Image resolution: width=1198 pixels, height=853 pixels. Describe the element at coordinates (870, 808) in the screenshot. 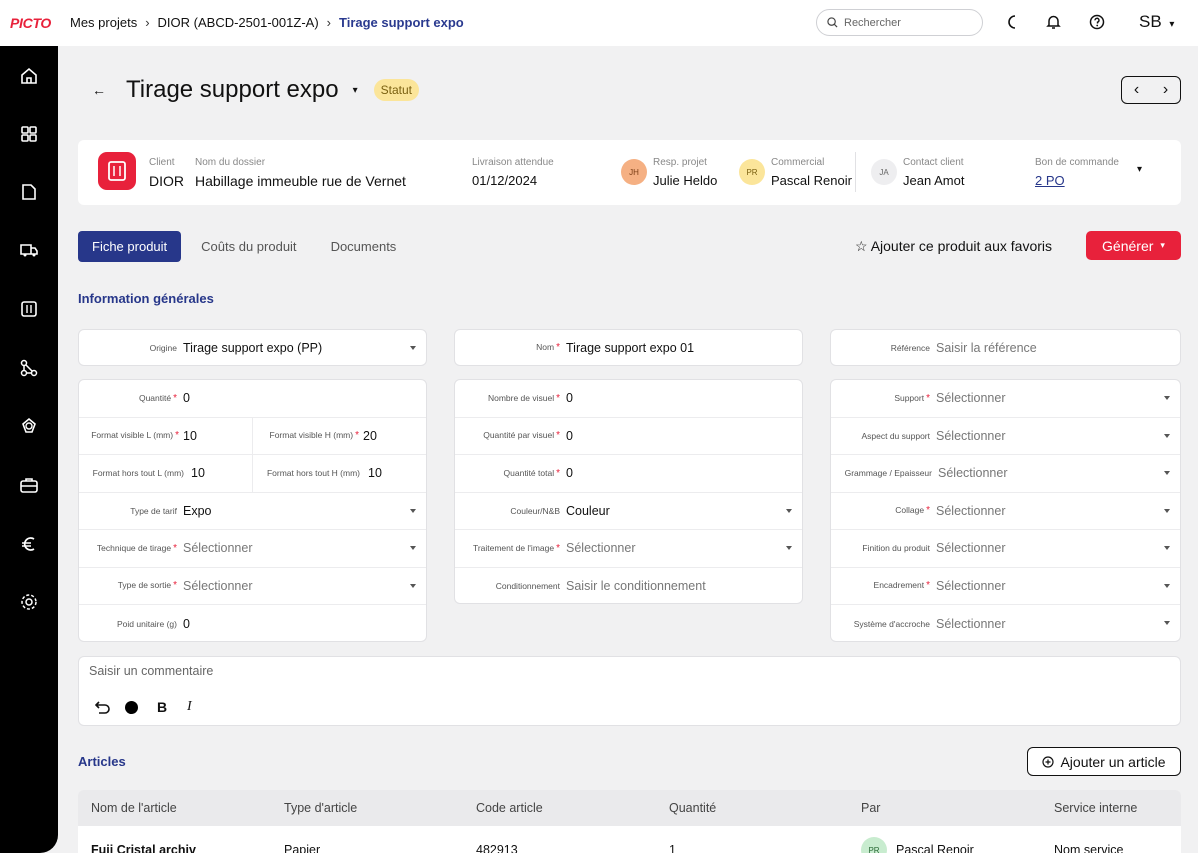

I see `column-header: Par` at that location.